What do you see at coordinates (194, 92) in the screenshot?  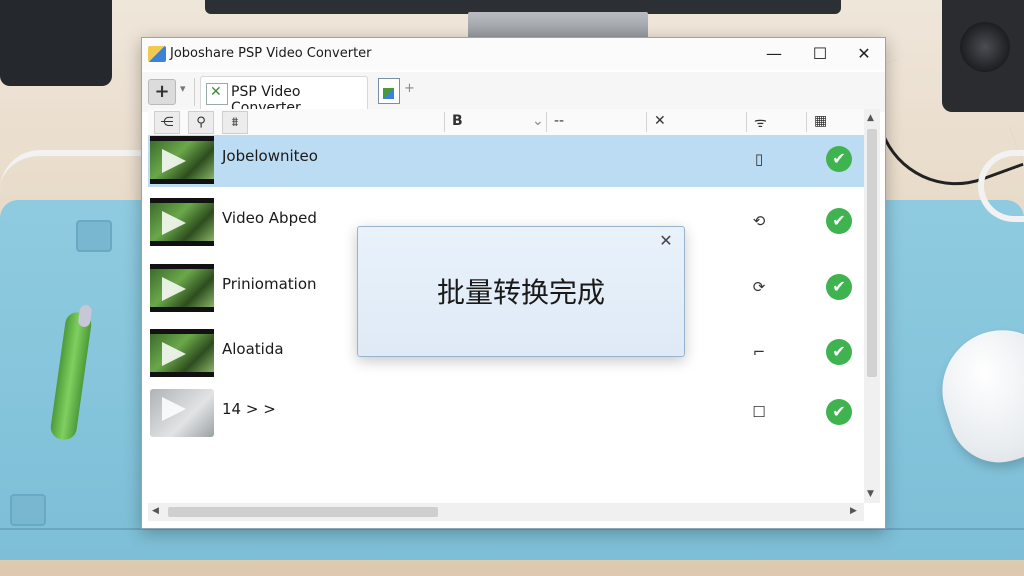 I see `toolbar-divider` at bounding box center [194, 92].